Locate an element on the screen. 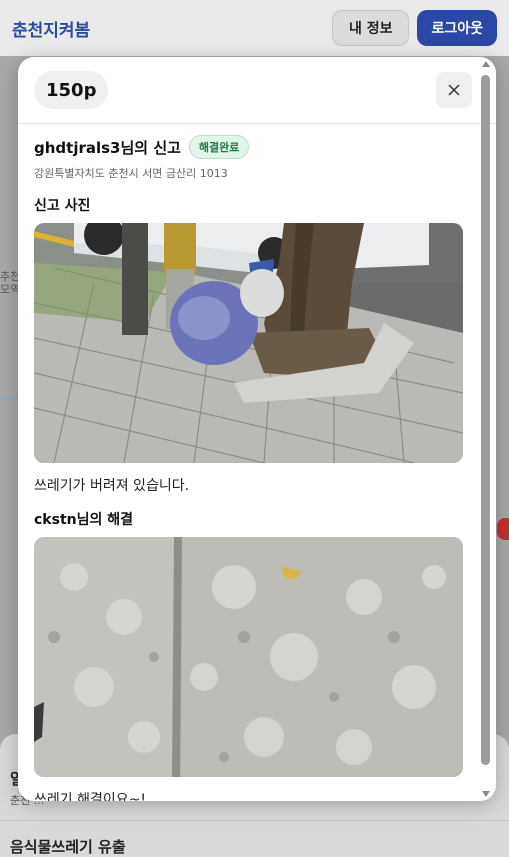 This screenshot has width=509, height=857. map-road is located at coordinates (10, 397).